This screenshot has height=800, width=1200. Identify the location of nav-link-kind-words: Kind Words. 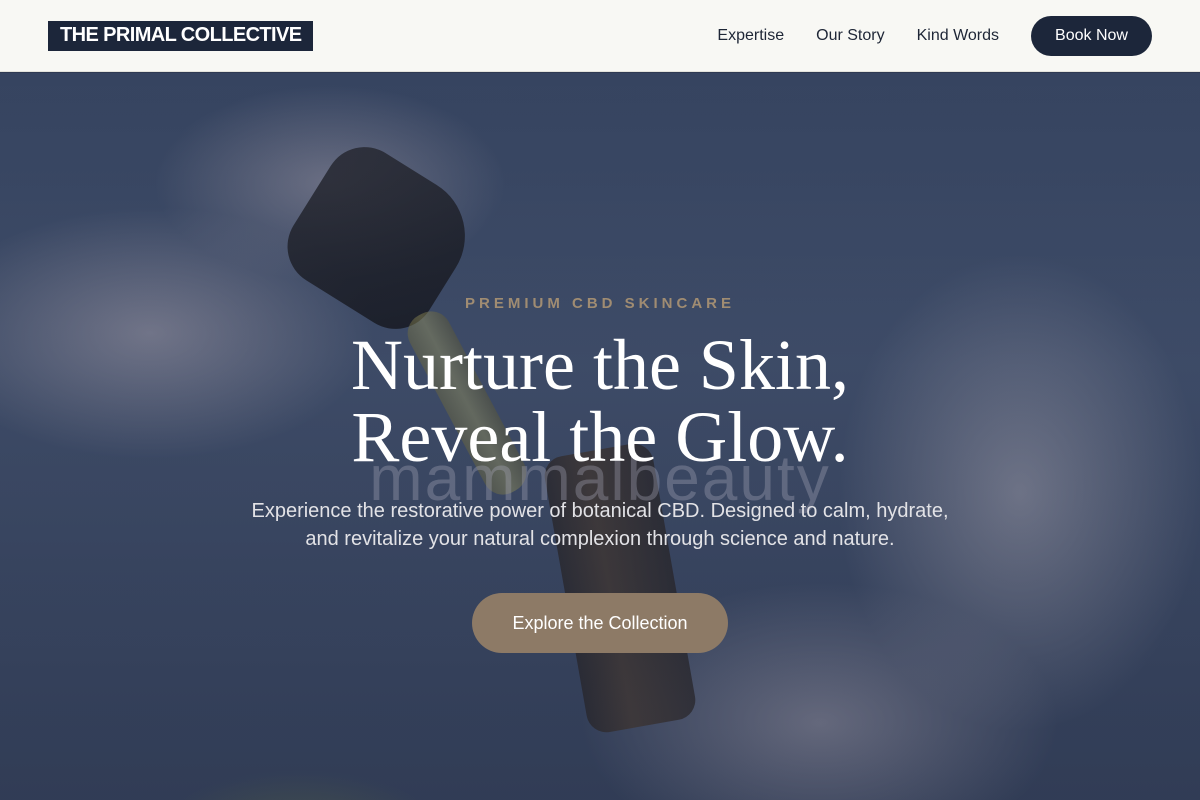
(958, 36).